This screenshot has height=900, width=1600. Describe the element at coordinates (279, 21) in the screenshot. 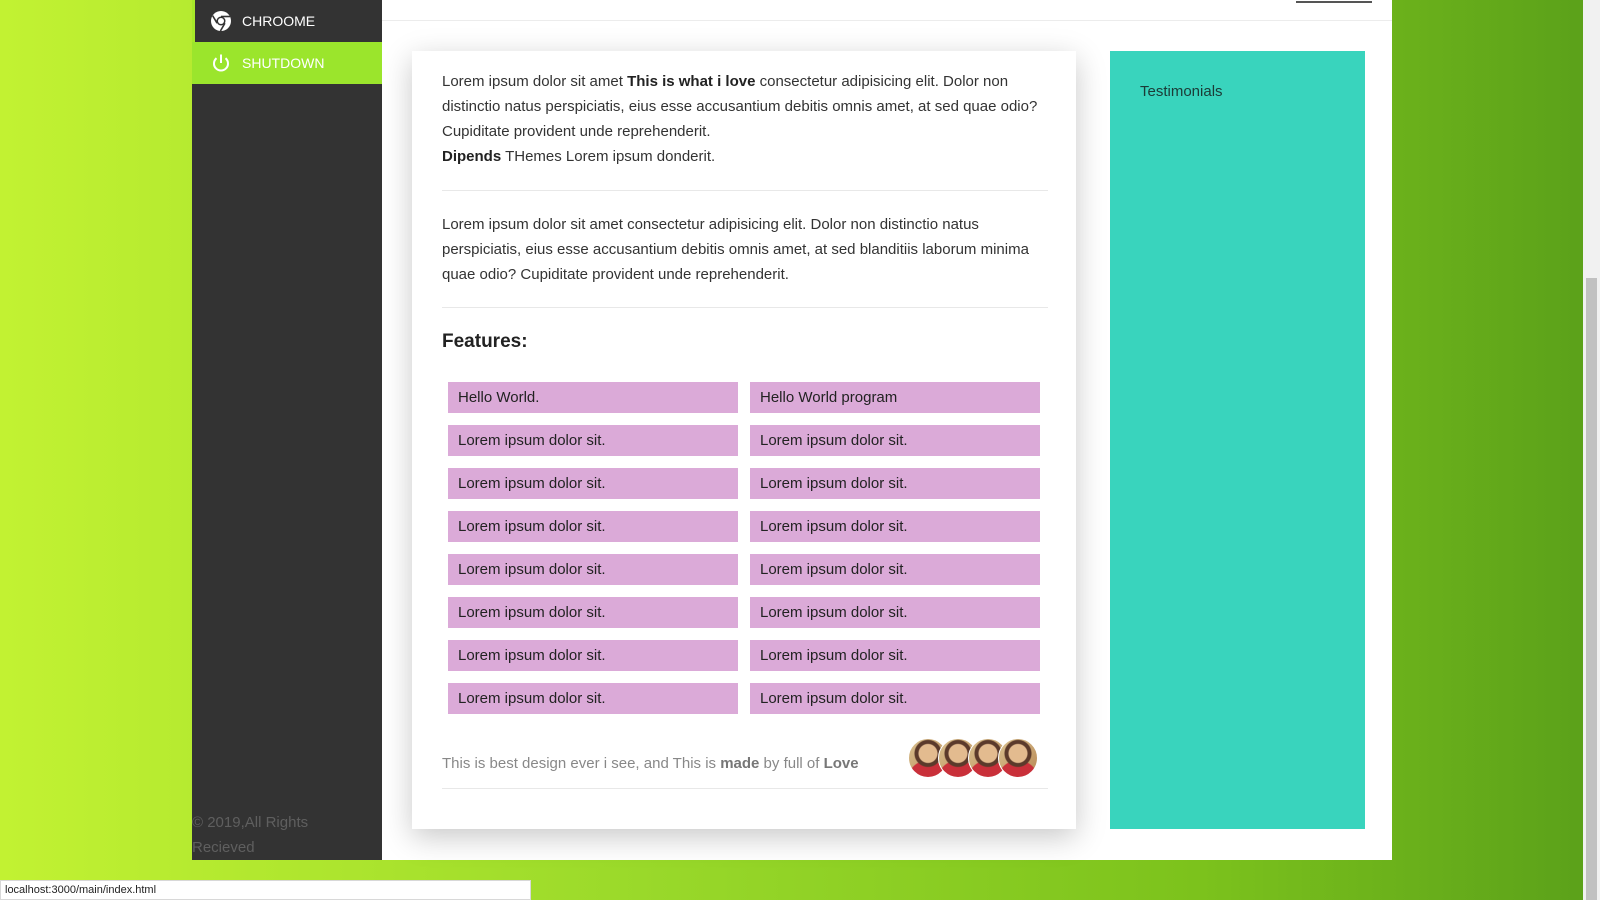

I see `sidebar-item-label: CHROOME` at that location.